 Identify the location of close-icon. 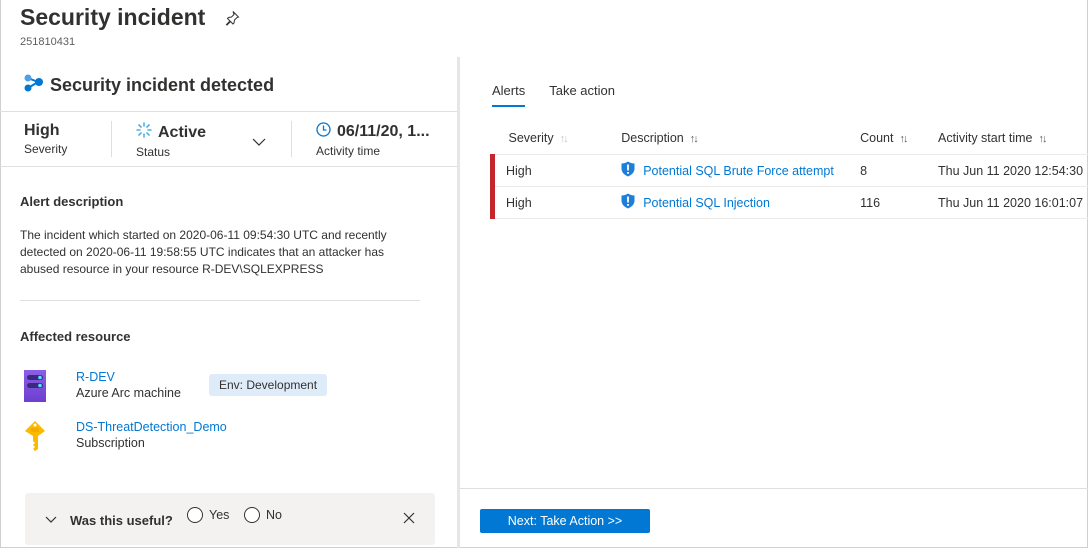
(409, 519).